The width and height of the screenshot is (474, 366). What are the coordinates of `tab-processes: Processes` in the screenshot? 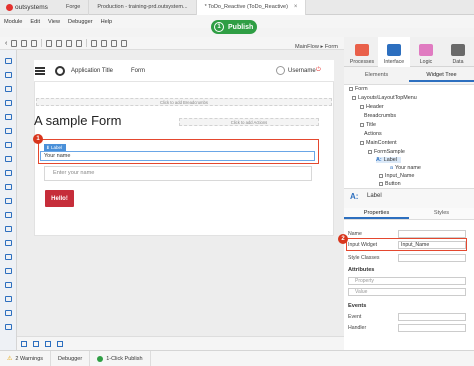 It's located at (362, 52).